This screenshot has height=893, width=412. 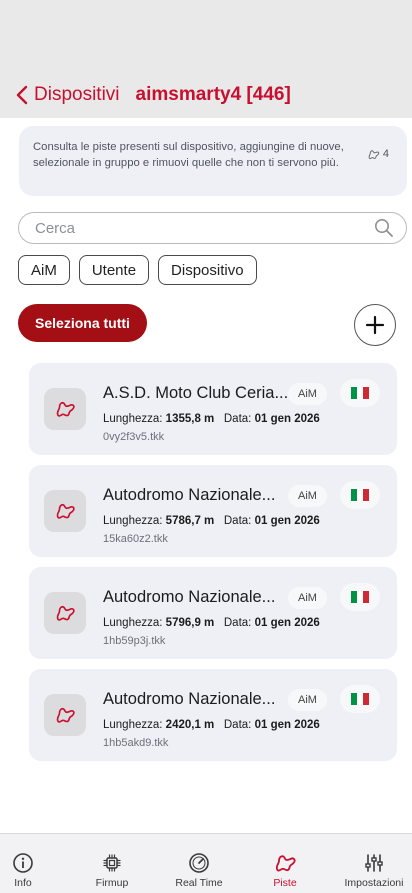 What do you see at coordinates (285, 883) in the screenshot?
I see `tab-label: Piste` at bounding box center [285, 883].